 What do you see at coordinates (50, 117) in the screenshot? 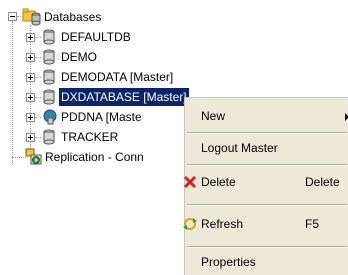
I see `globe-database-icon` at bounding box center [50, 117].